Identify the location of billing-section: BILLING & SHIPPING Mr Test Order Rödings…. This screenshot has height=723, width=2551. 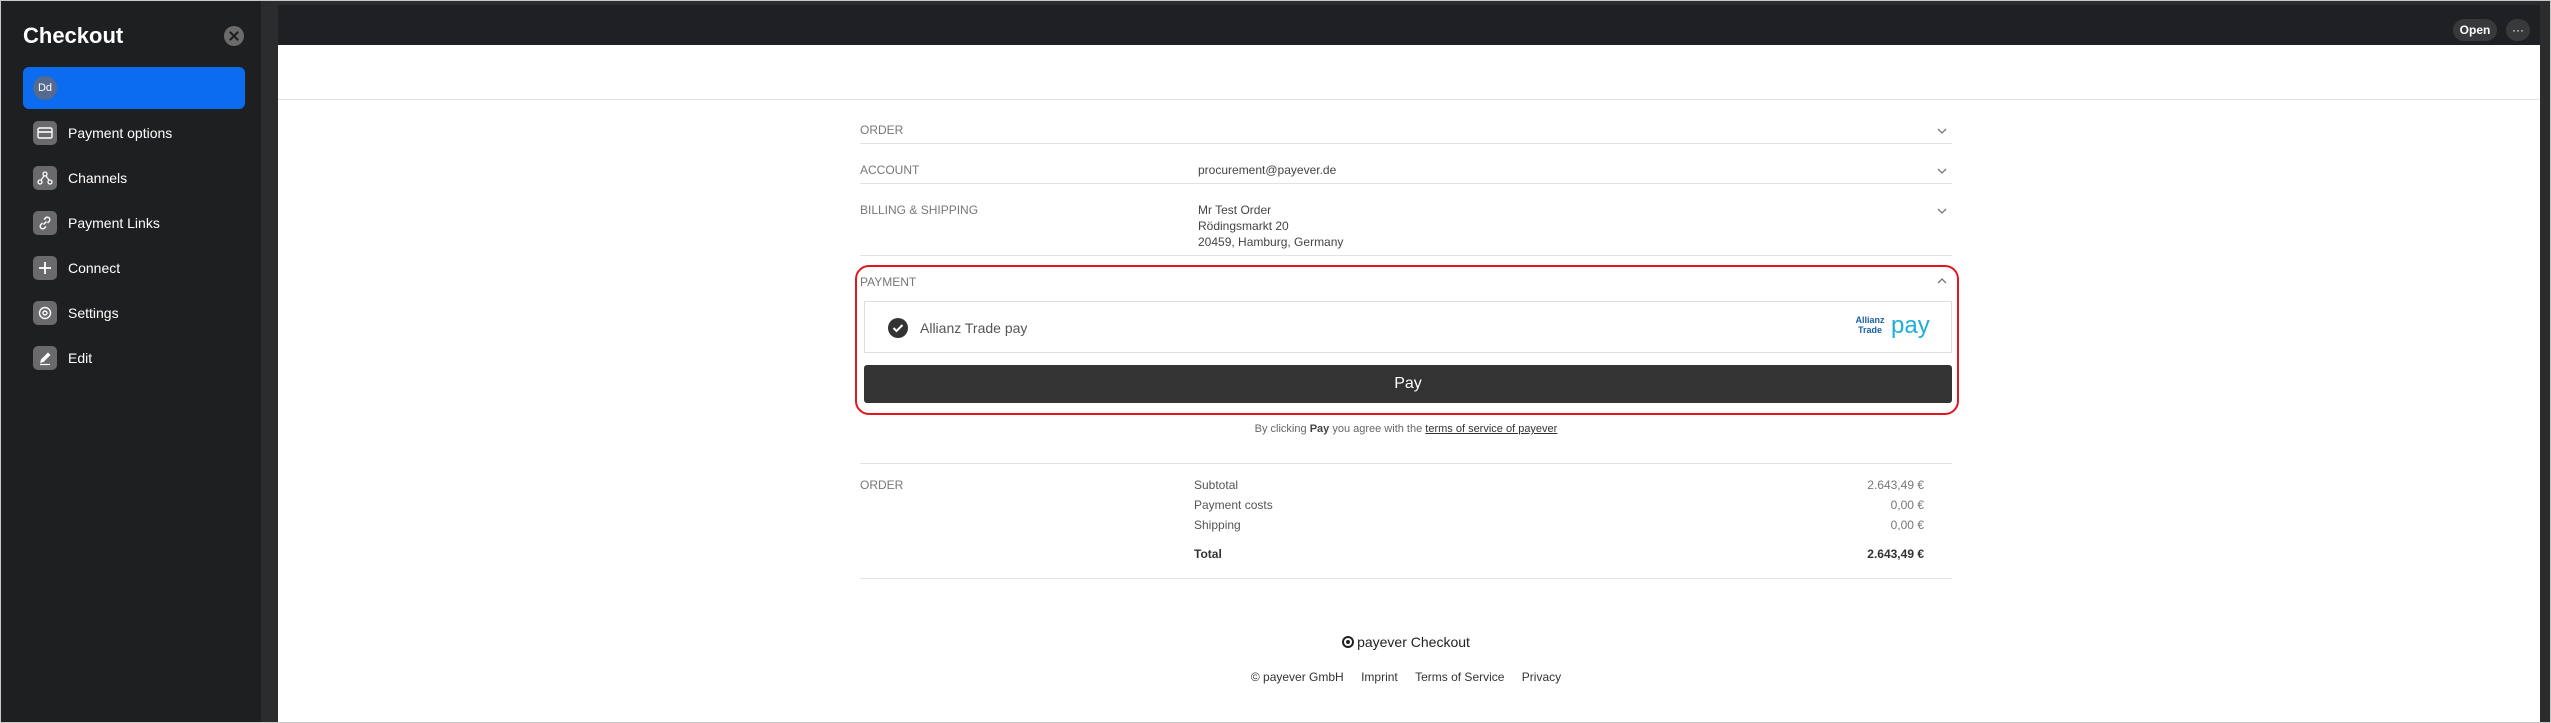
(1406, 224).